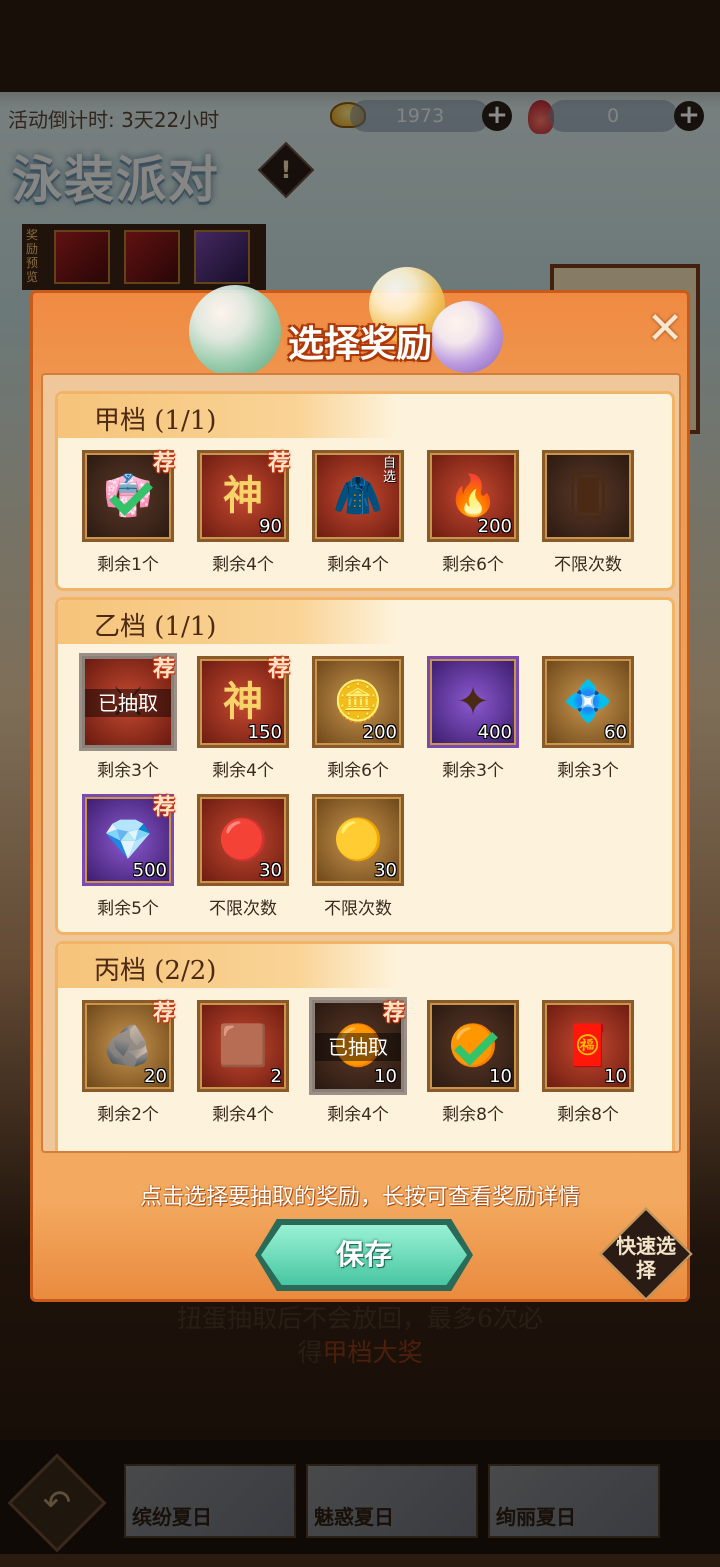  Describe the element at coordinates (390, 470) in the screenshot. I see `optional-tag: 自选` at that location.